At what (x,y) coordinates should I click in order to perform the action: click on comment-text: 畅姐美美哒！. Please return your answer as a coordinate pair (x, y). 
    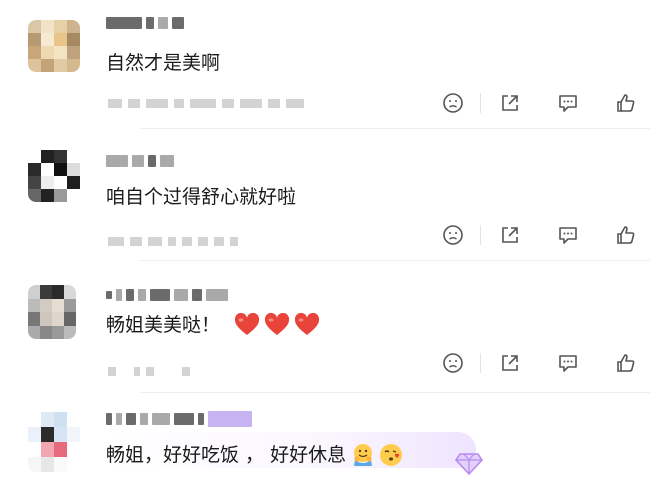
    Looking at the image, I should click on (213, 323).